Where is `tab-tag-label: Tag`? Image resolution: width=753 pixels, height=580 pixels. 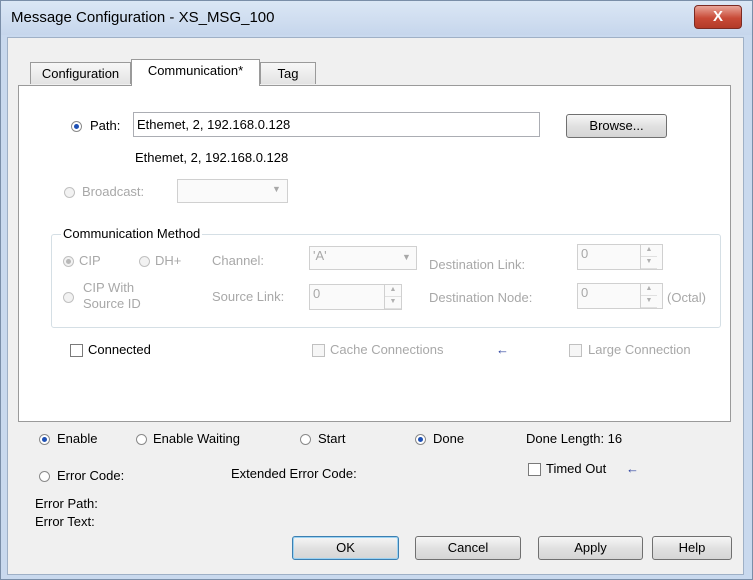 tab-tag-label: Tag is located at coordinates (288, 73).